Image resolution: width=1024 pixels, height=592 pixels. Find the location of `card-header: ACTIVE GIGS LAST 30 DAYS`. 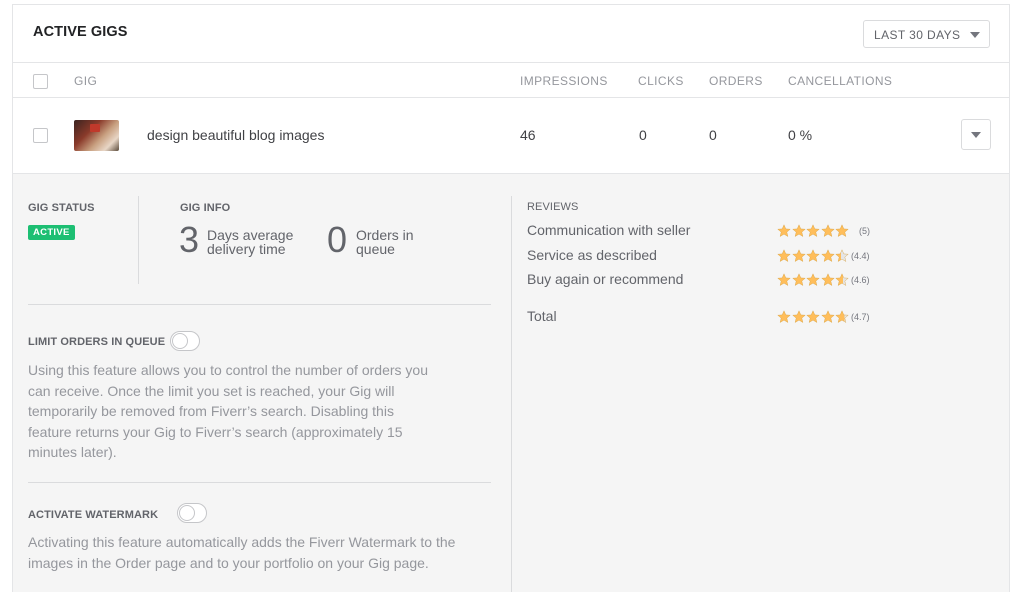

card-header: ACTIVE GIGS LAST 30 DAYS is located at coordinates (511, 34).